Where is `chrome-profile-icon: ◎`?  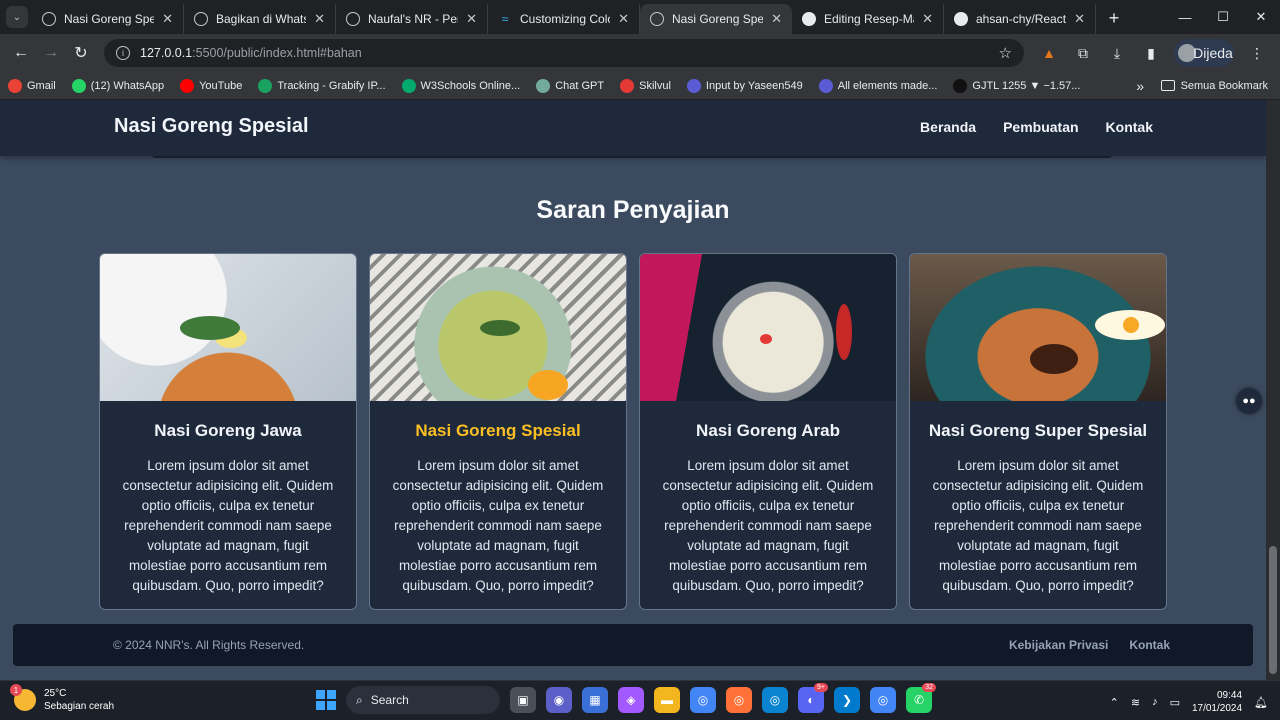 chrome-profile-icon: ◎ is located at coordinates (883, 700).